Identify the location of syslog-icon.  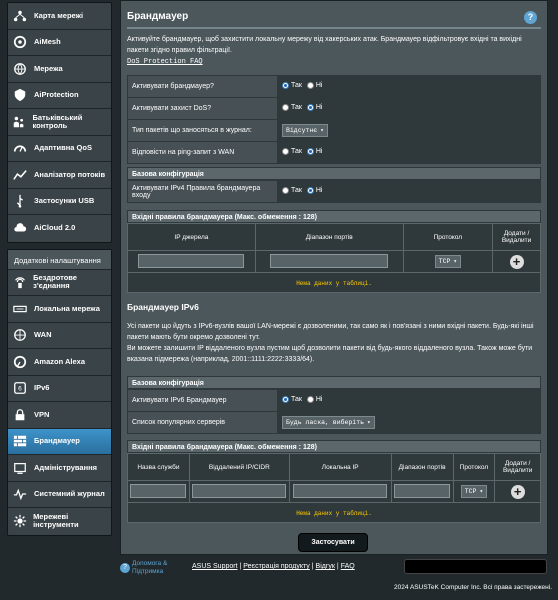
(20, 494).